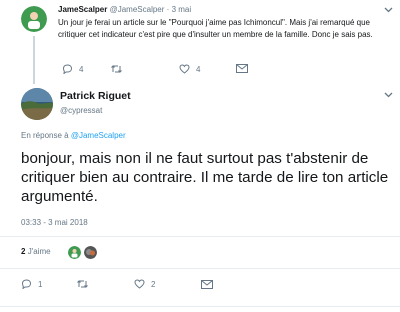 The width and height of the screenshot is (400, 312). What do you see at coordinates (23, 251) in the screenshot?
I see `likes-summary-count: 2` at bounding box center [23, 251].